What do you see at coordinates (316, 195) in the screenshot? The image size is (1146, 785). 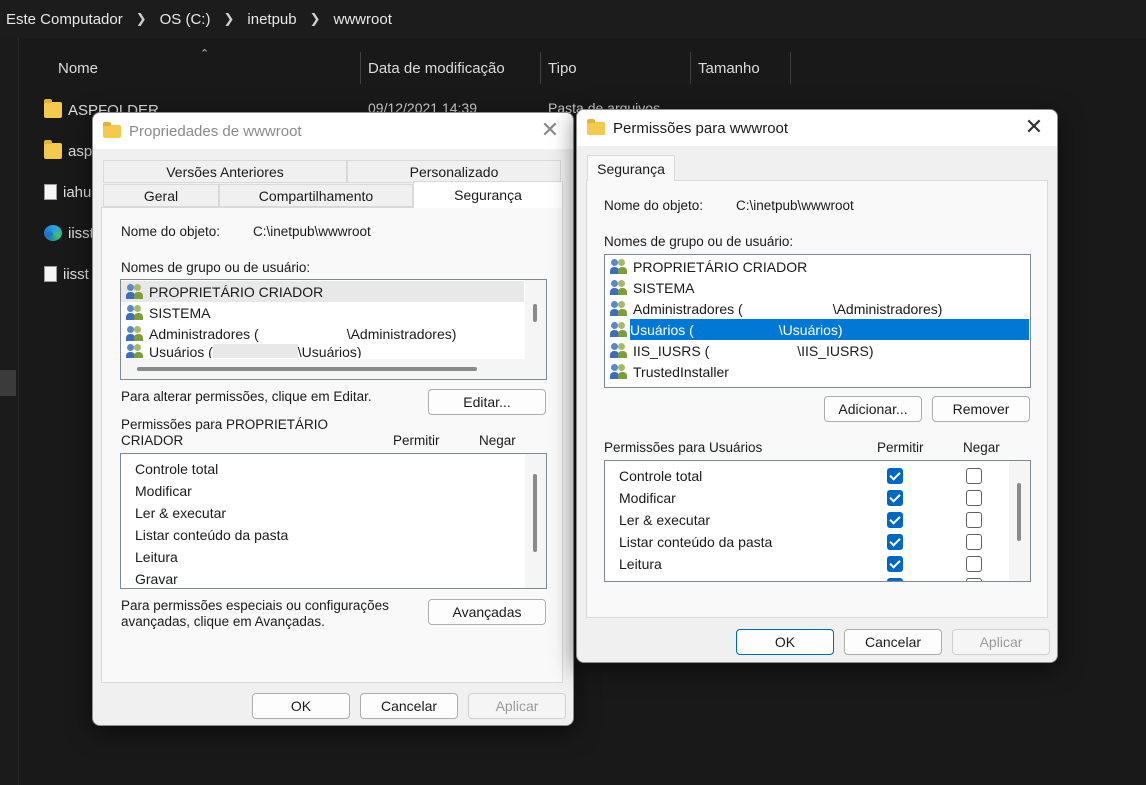 I see `tab-compartilhamento: Compartilhamento` at bounding box center [316, 195].